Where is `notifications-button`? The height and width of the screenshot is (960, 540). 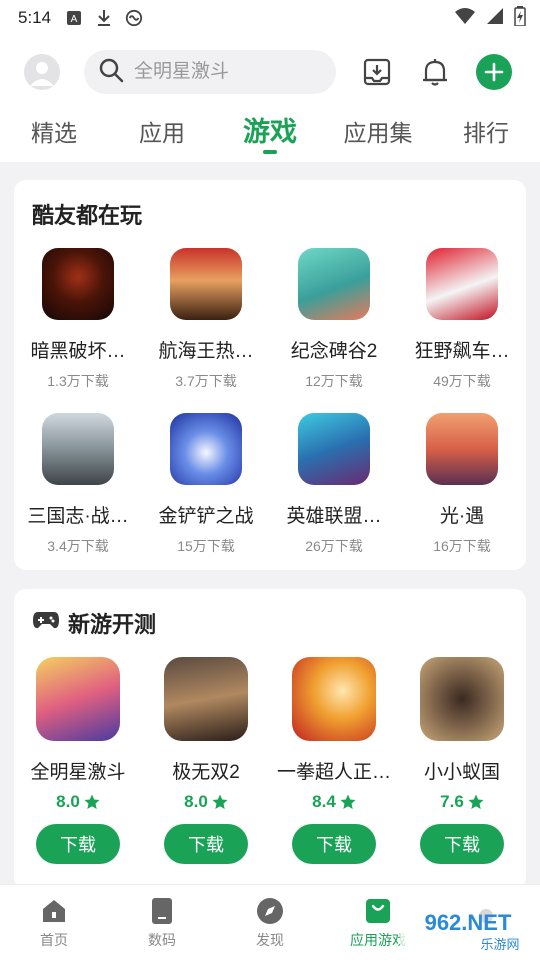 notifications-button is located at coordinates (435, 72).